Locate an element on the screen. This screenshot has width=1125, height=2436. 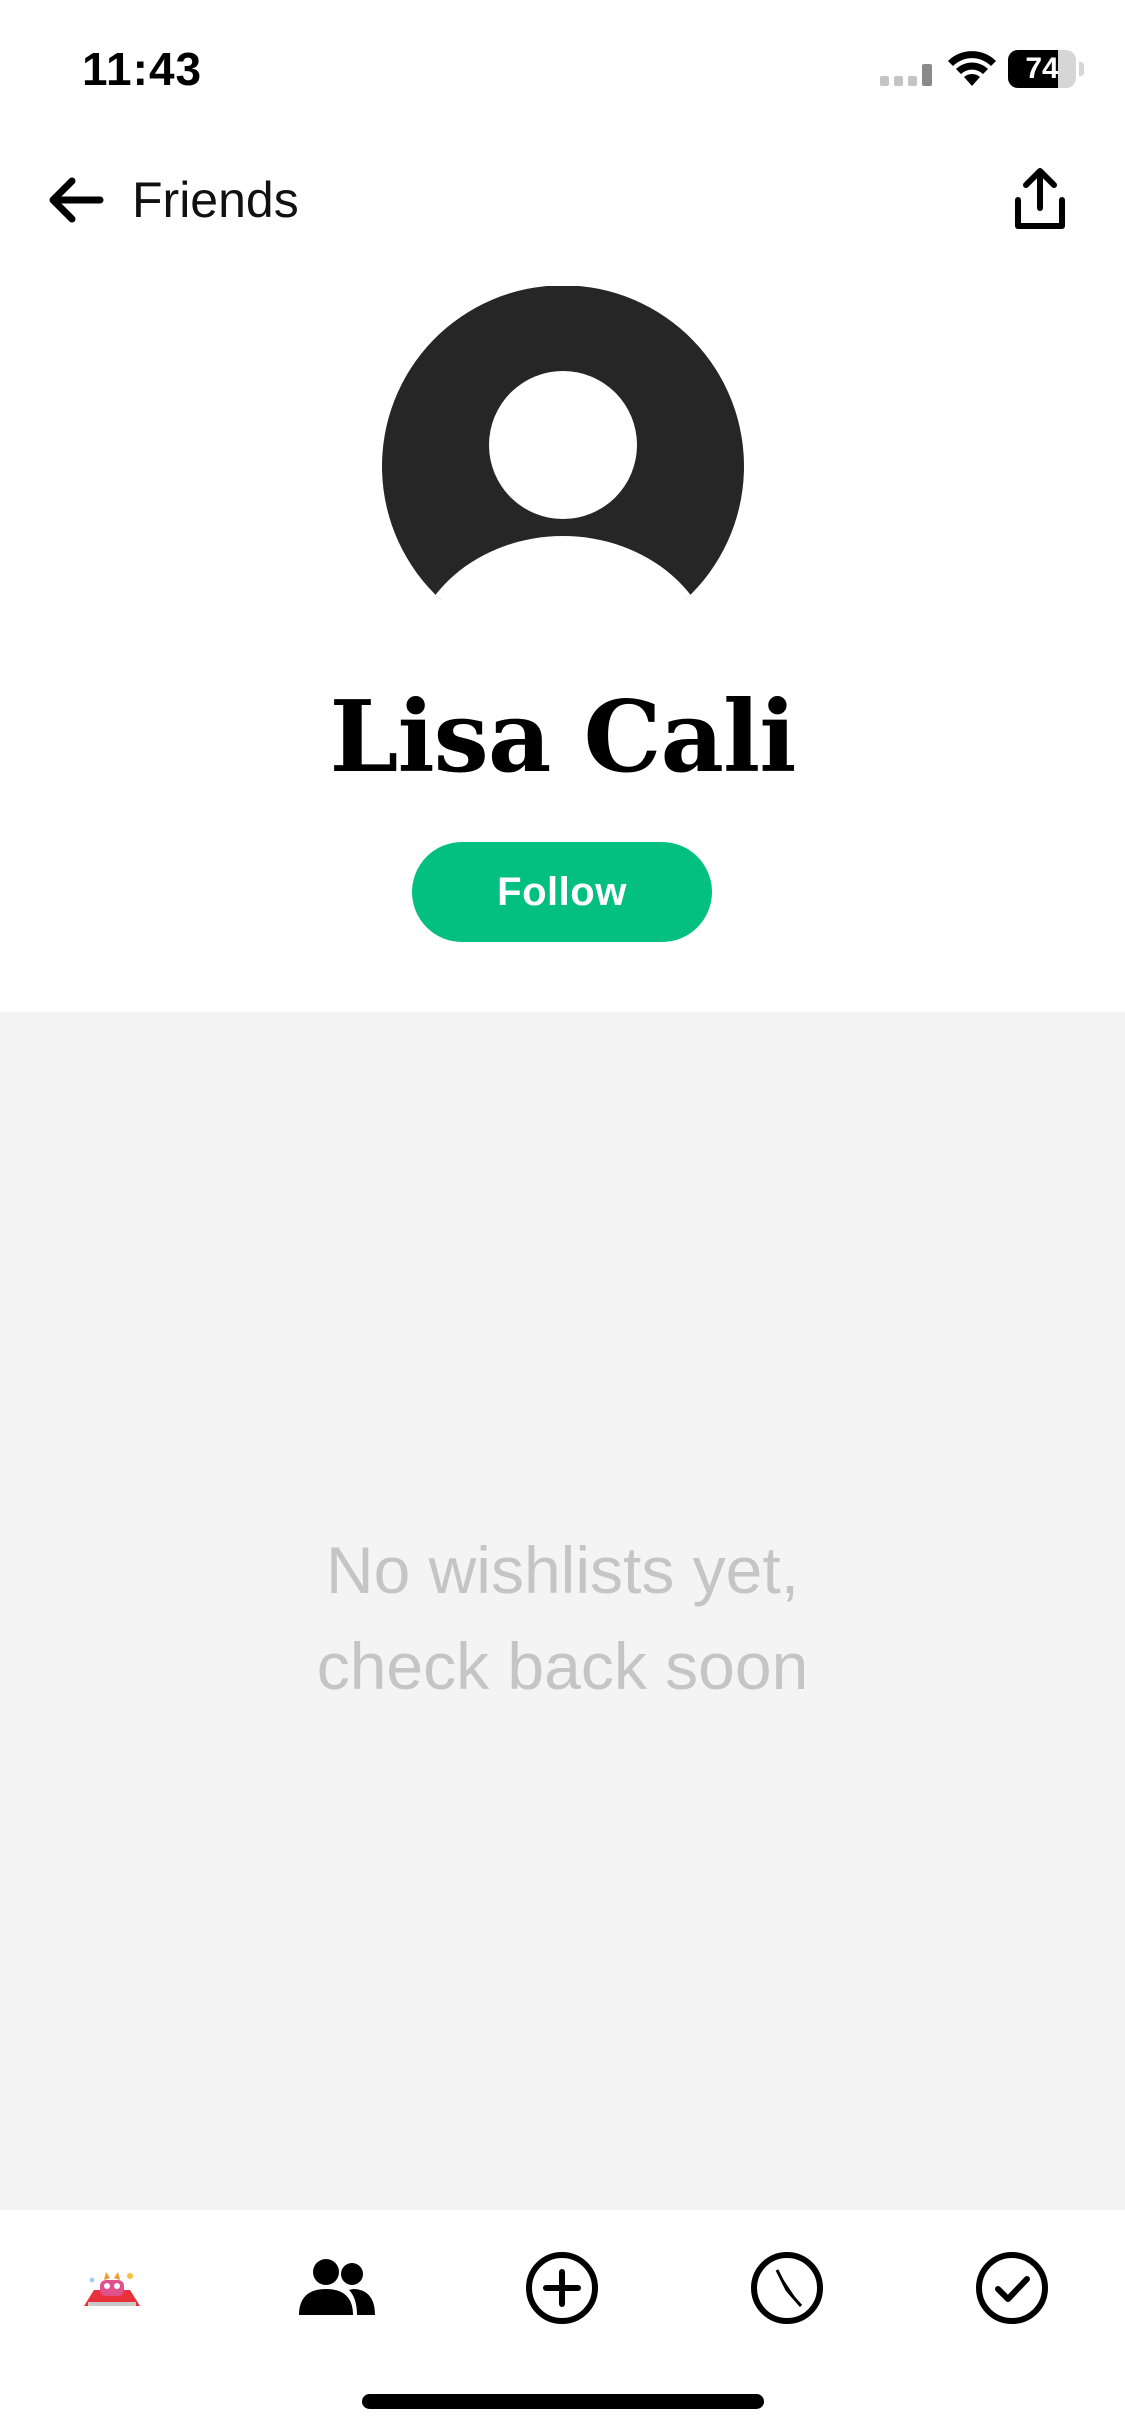
empty-state-line-2: check back soon is located at coordinates (562, 1666).